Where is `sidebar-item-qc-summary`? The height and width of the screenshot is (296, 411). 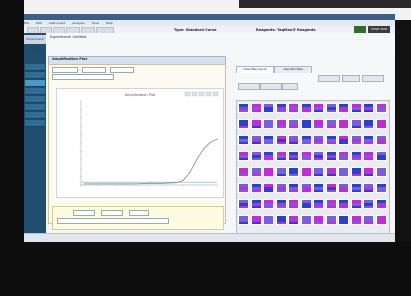
sidebar-item-qc-summary is located at coordinates (35, 123).